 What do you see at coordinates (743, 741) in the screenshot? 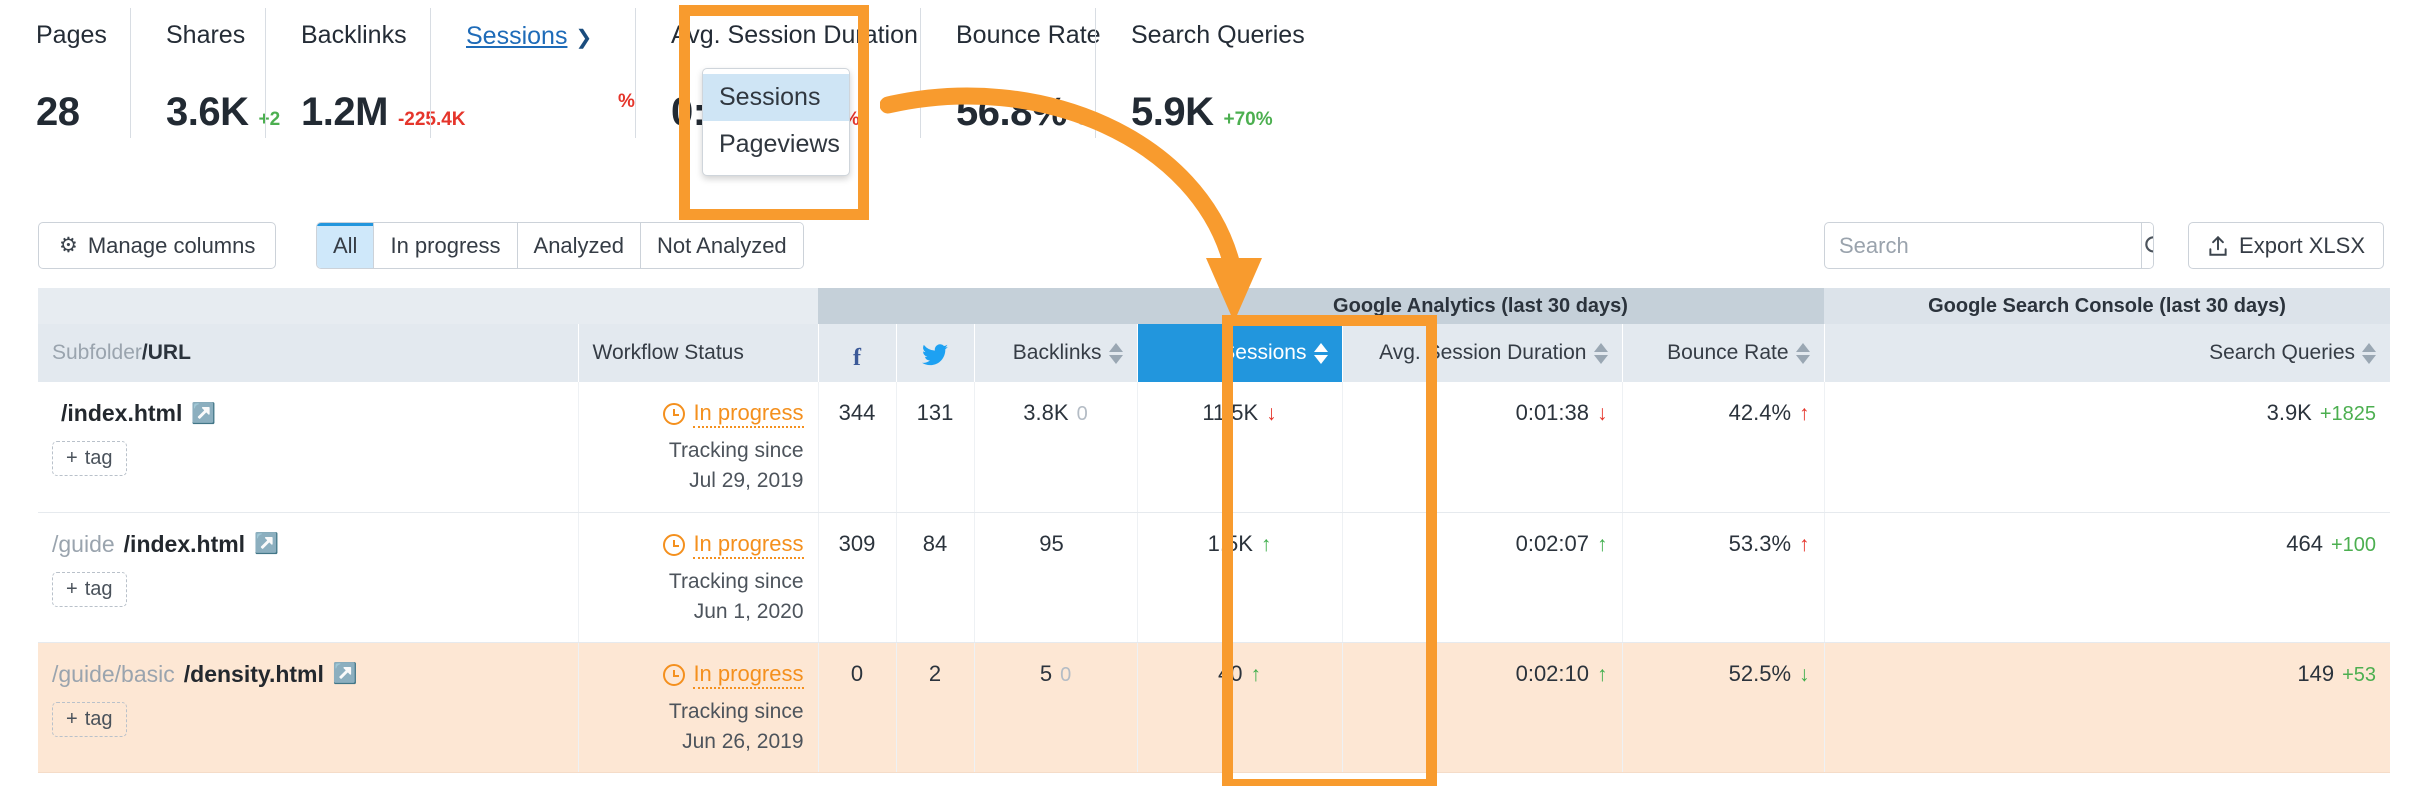
I see `tracking-since-date: Jun 26, 2019` at bounding box center [743, 741].